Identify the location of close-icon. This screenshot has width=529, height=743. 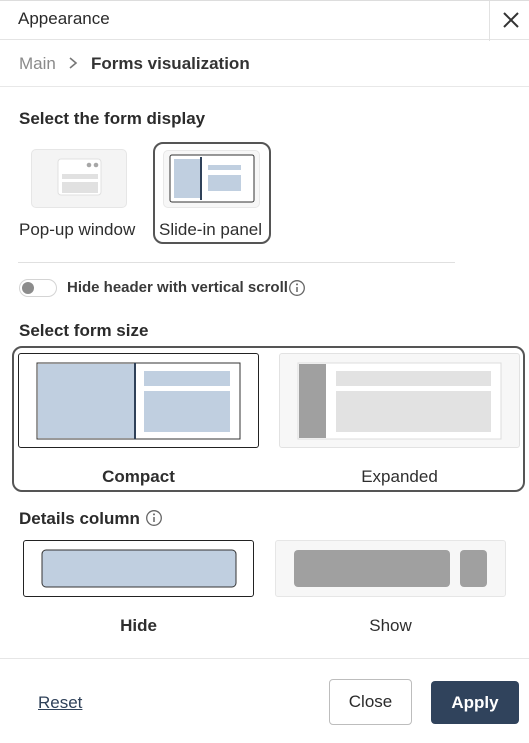
(511, 20).